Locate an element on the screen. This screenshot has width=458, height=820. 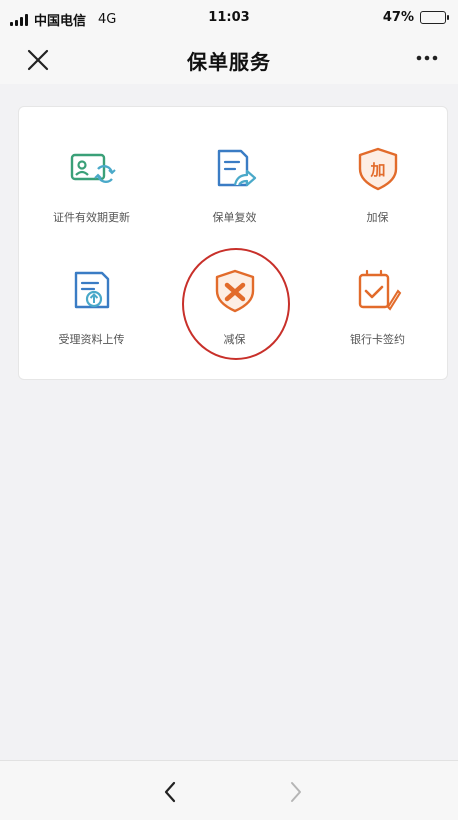
id-card-refresh-icon is located at coordinates (92, 169).